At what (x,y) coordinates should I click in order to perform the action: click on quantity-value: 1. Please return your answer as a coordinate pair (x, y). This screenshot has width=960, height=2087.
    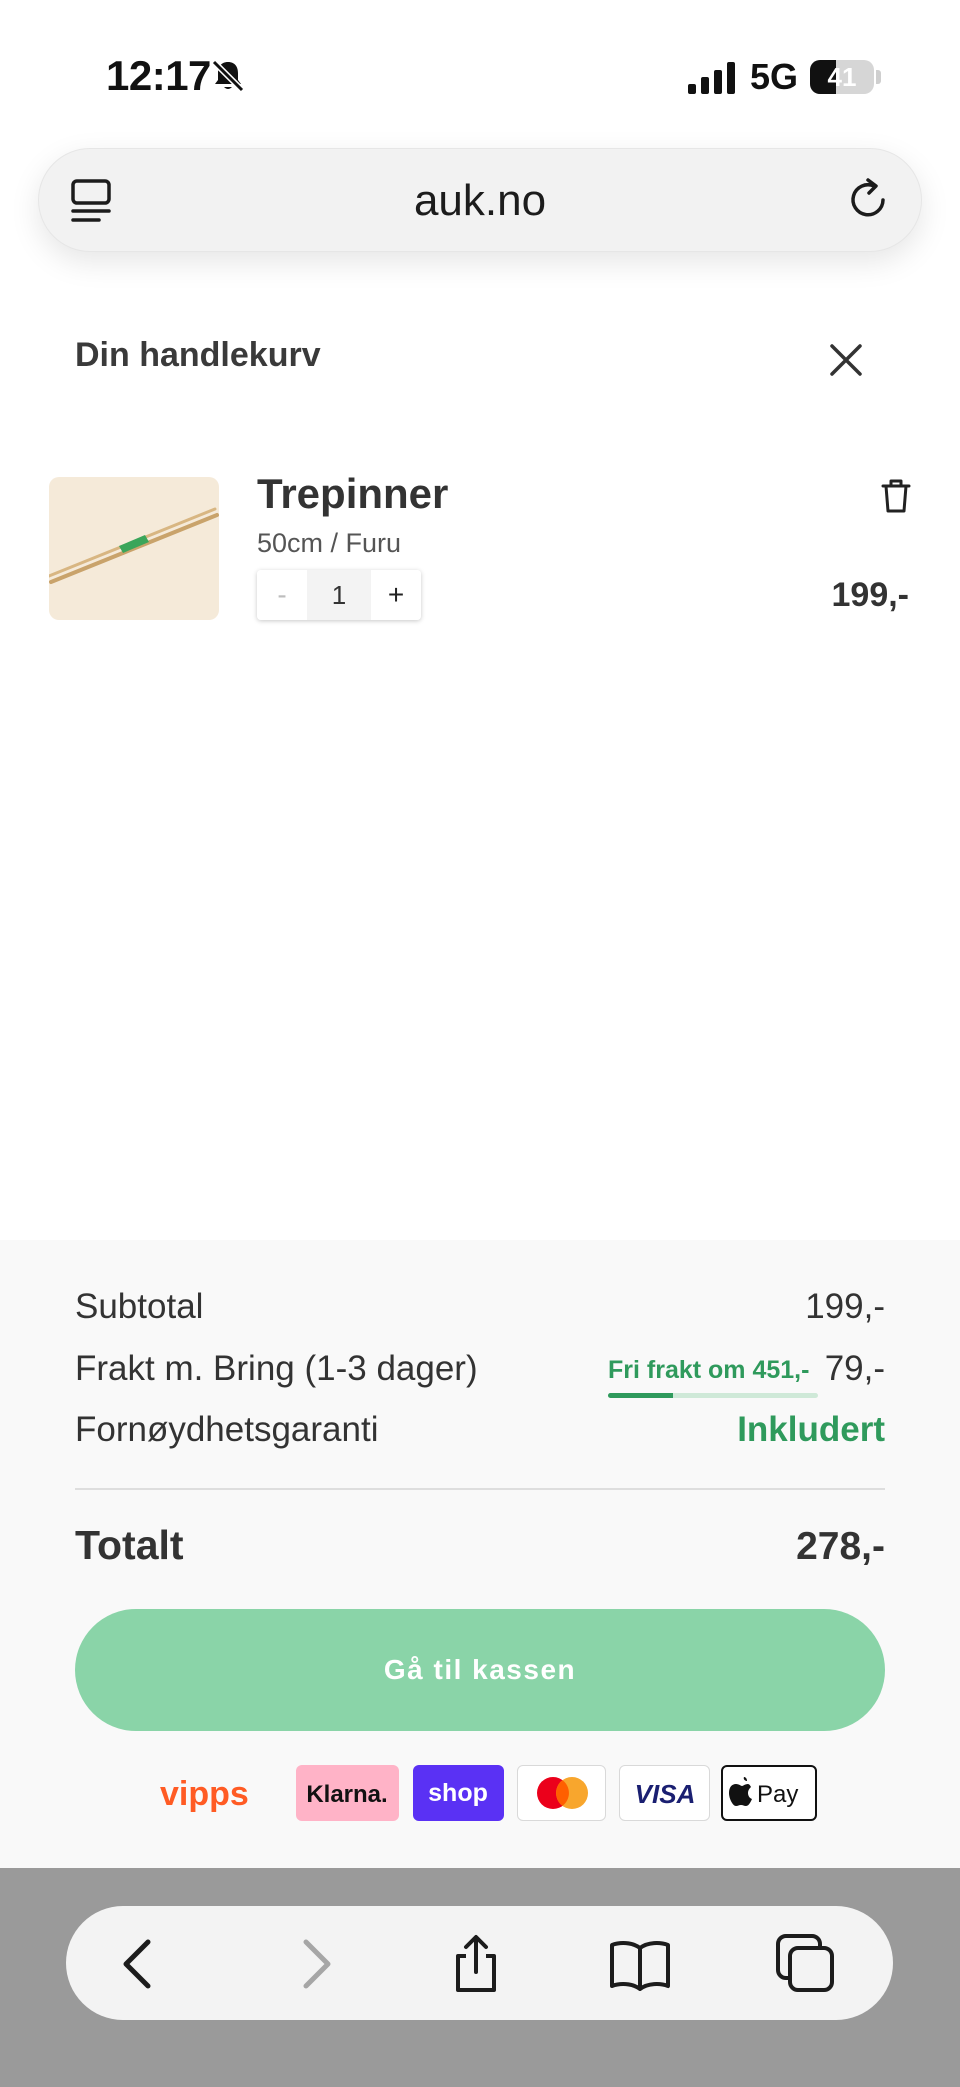
    Looking at the image, I should click on (339, 595).